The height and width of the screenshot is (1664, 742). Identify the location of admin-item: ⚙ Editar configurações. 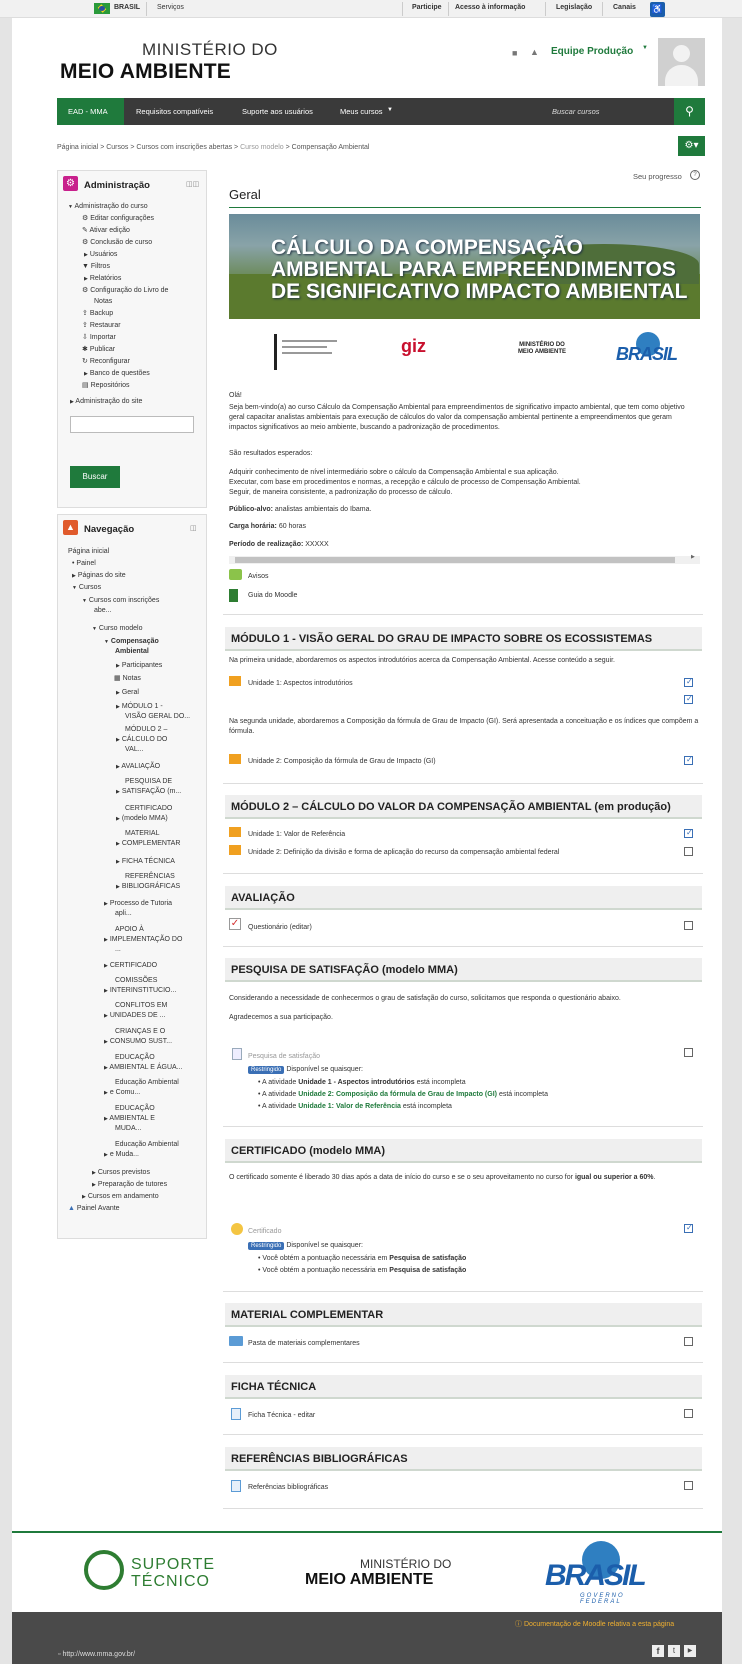
(118, 219).